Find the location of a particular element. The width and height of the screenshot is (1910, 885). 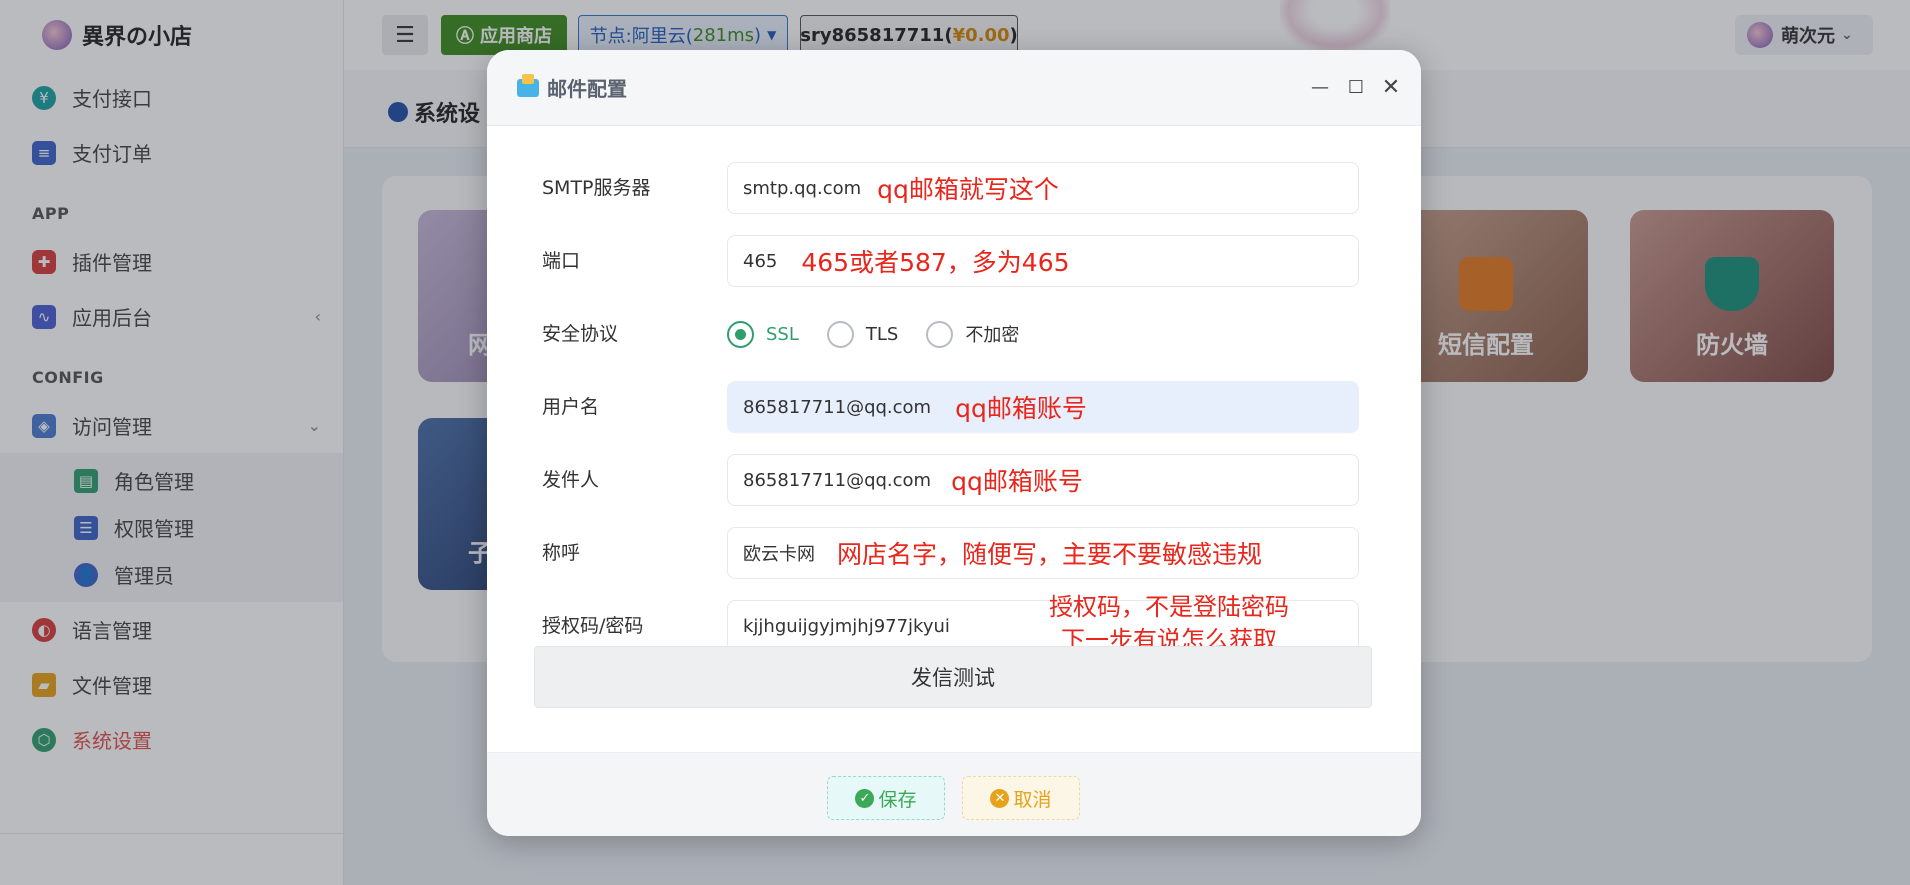

close-icon: ✕ is located at coordinates (1391, 87).